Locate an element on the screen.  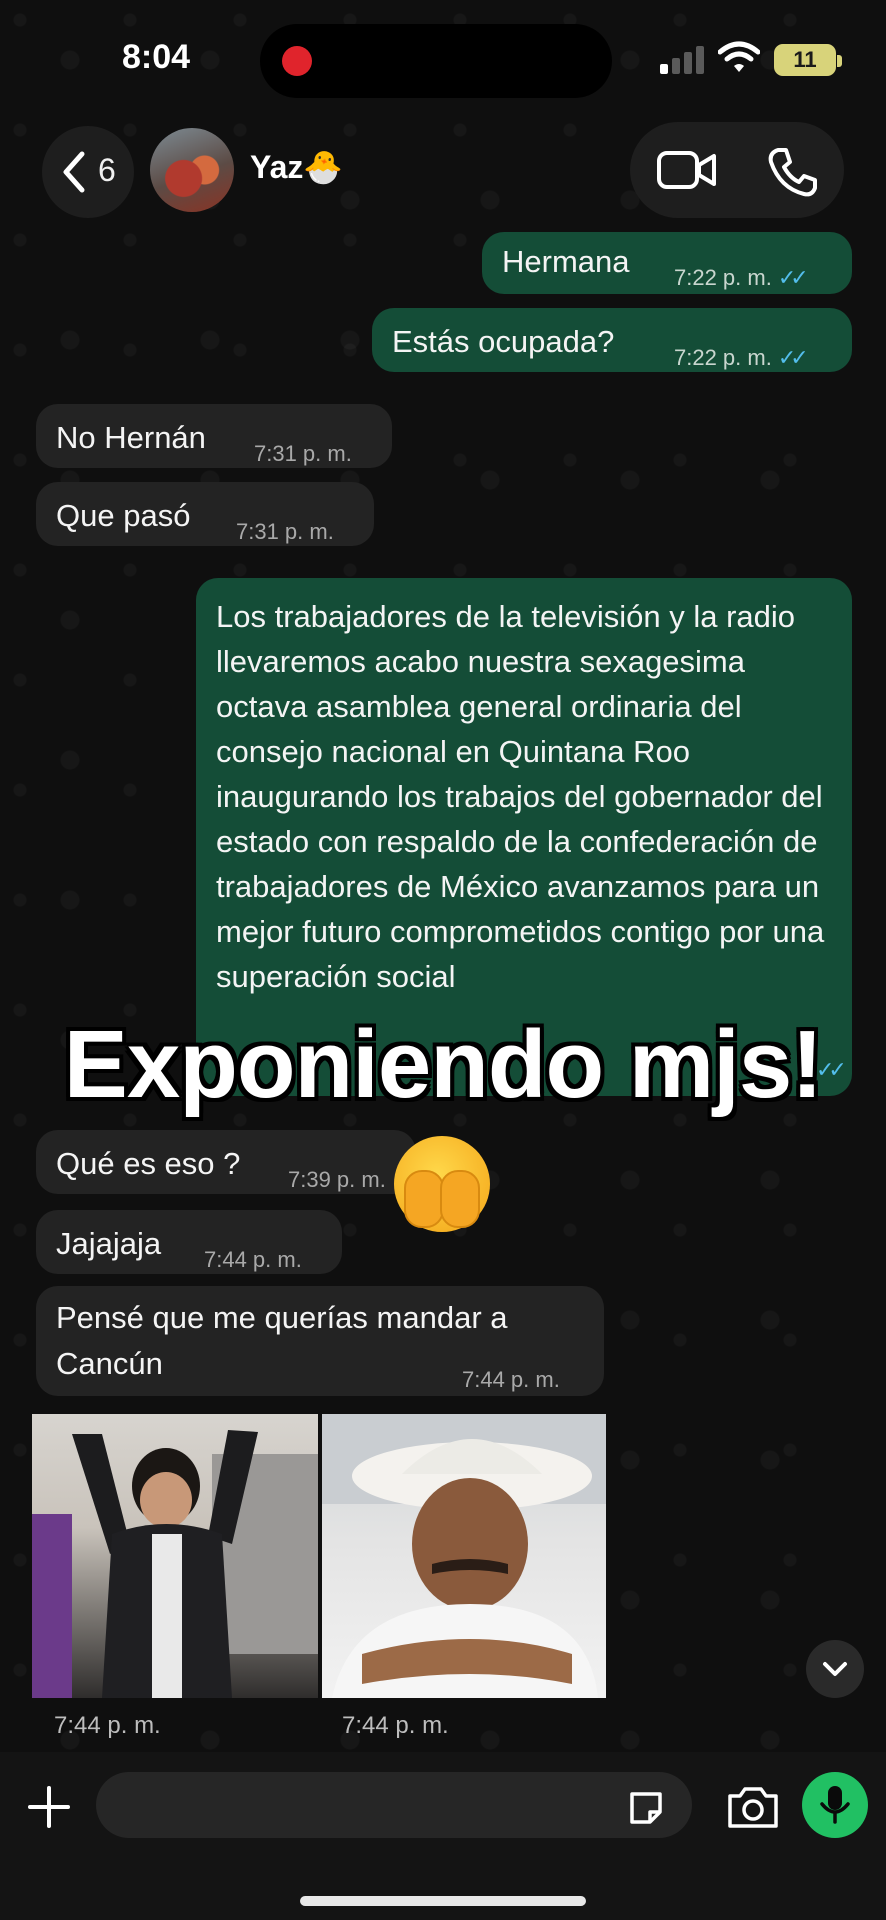
message-incoming: Jajajaja 7:44 p. m. is located at coordinates (189, 1242).